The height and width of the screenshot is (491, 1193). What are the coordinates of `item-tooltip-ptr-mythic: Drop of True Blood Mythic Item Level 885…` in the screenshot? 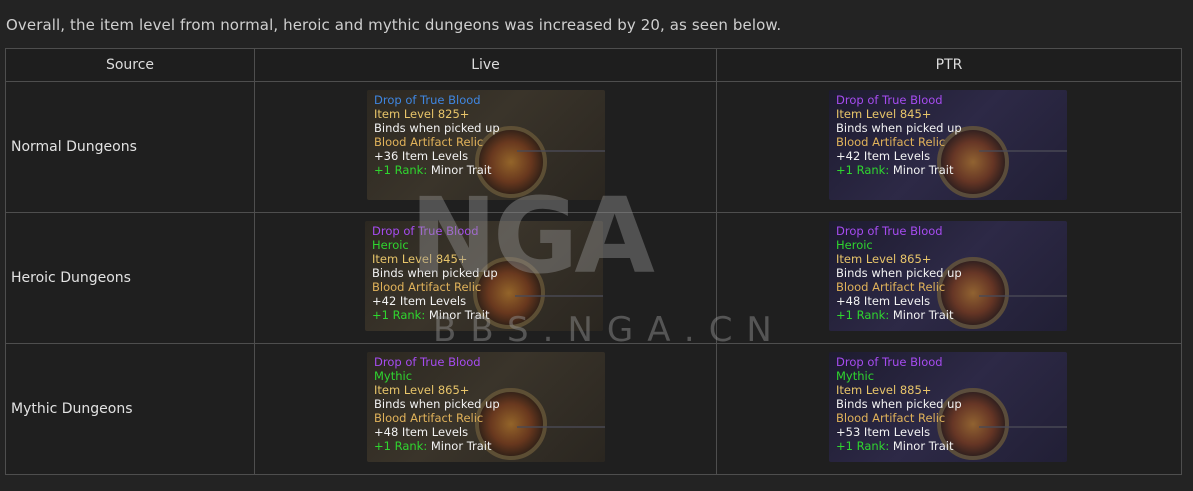 It's located at (948, 407).